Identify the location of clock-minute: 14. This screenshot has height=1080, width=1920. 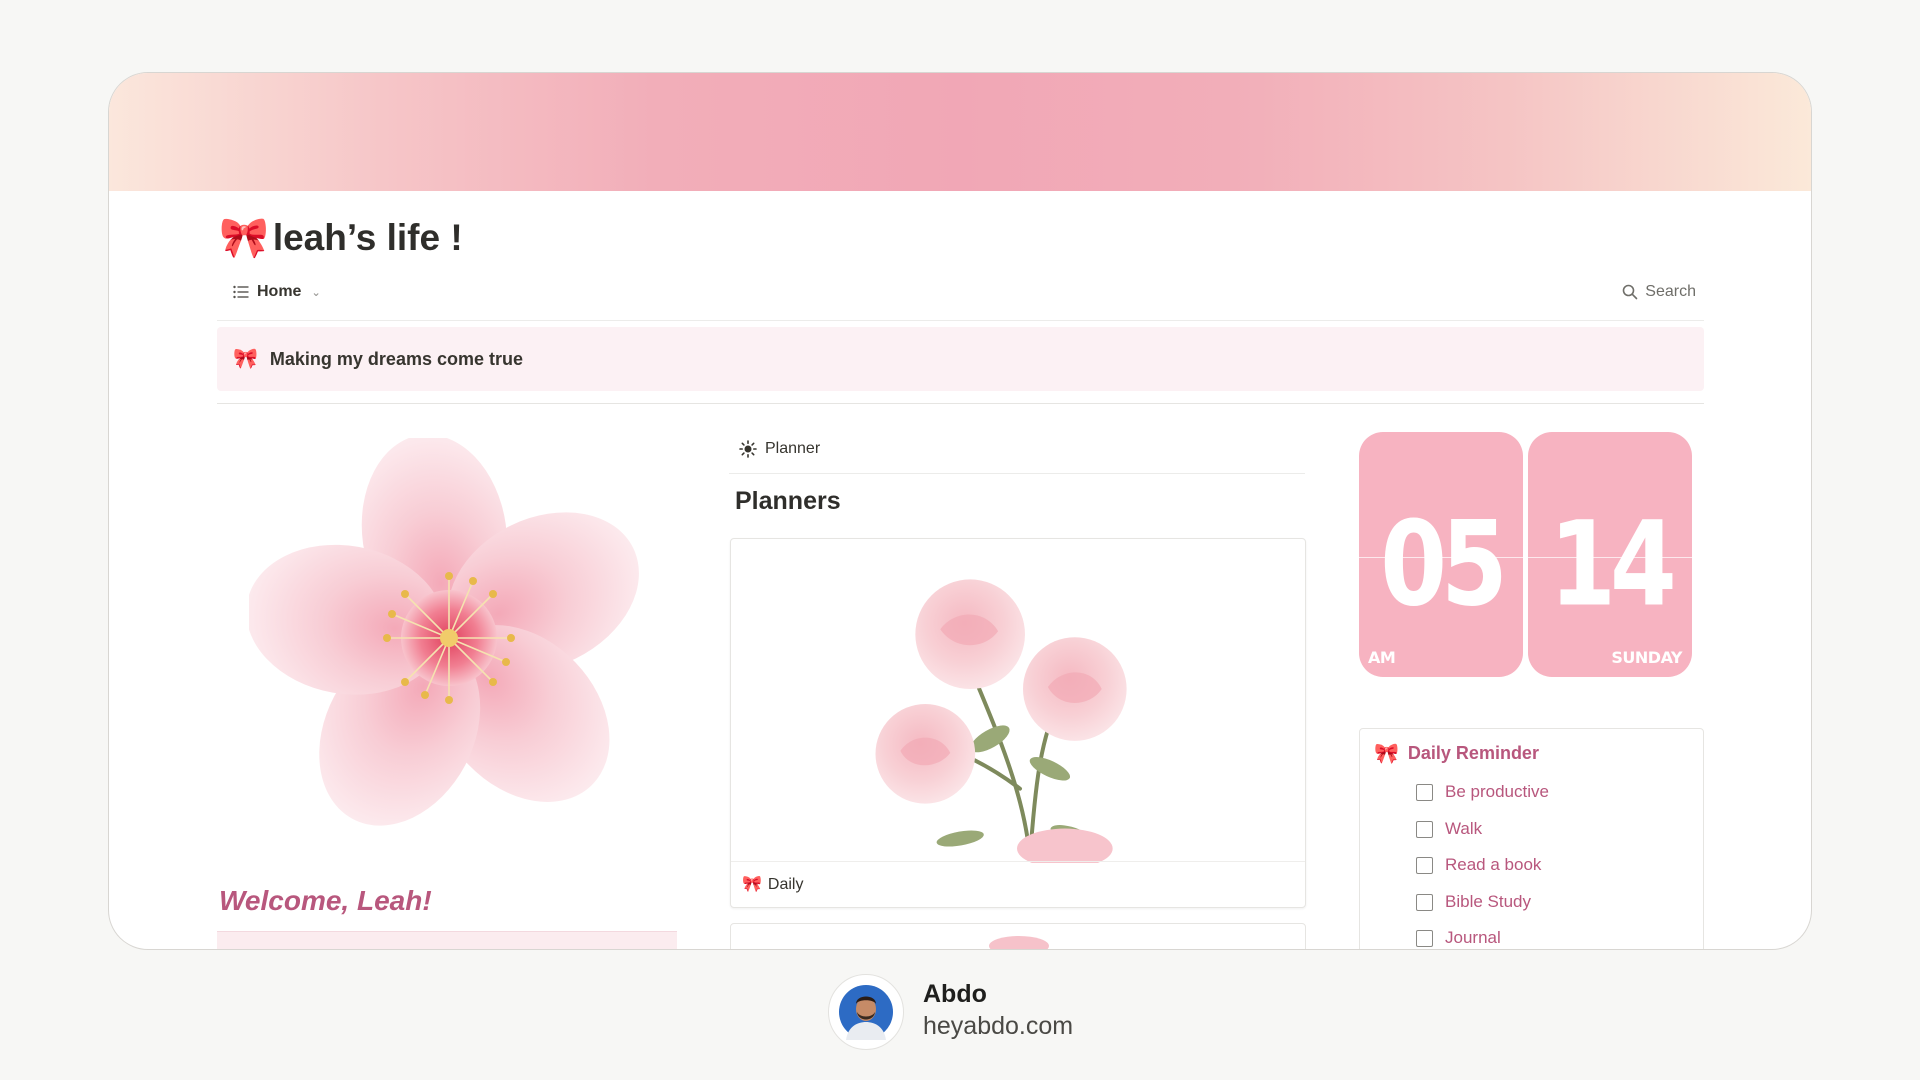
(1613, 564).